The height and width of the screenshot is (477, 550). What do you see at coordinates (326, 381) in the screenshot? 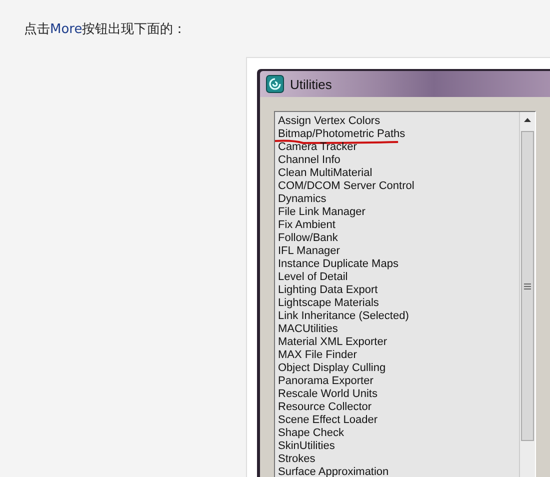
I see `list-item: Panorama Exporter` at bounding box center [326, 381].